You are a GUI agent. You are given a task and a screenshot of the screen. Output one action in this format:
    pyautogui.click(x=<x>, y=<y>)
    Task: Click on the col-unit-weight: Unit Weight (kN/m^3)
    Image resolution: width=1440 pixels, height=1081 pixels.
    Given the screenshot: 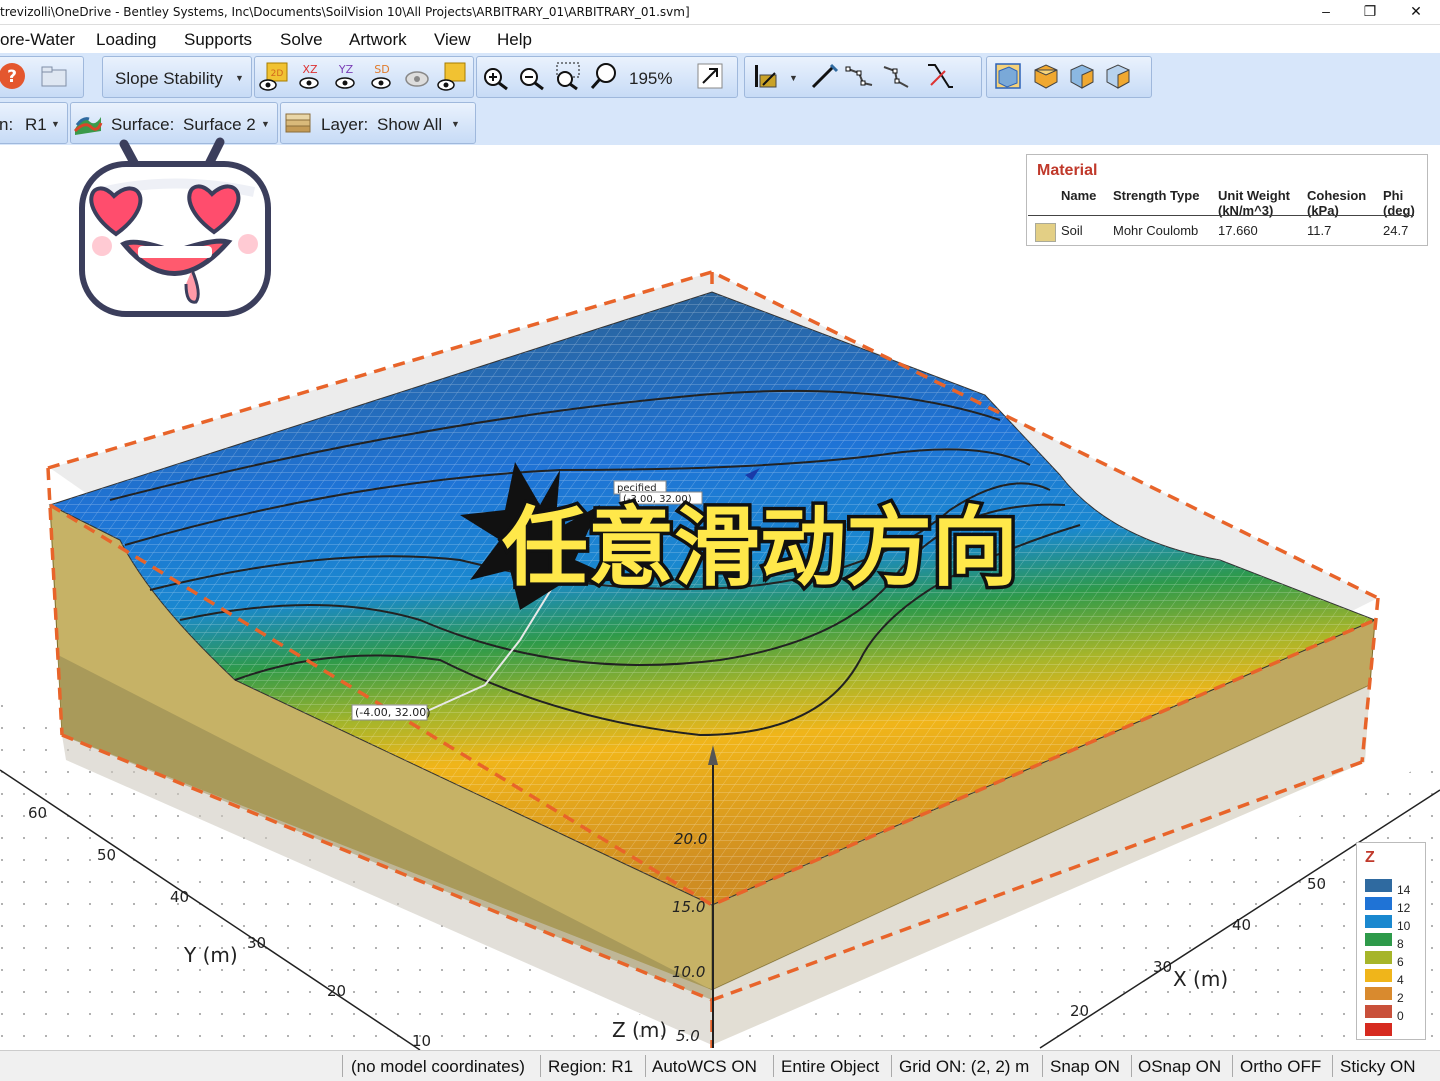 What is the action you would take?
    pyautogui.click(x=1254, y=203)
    